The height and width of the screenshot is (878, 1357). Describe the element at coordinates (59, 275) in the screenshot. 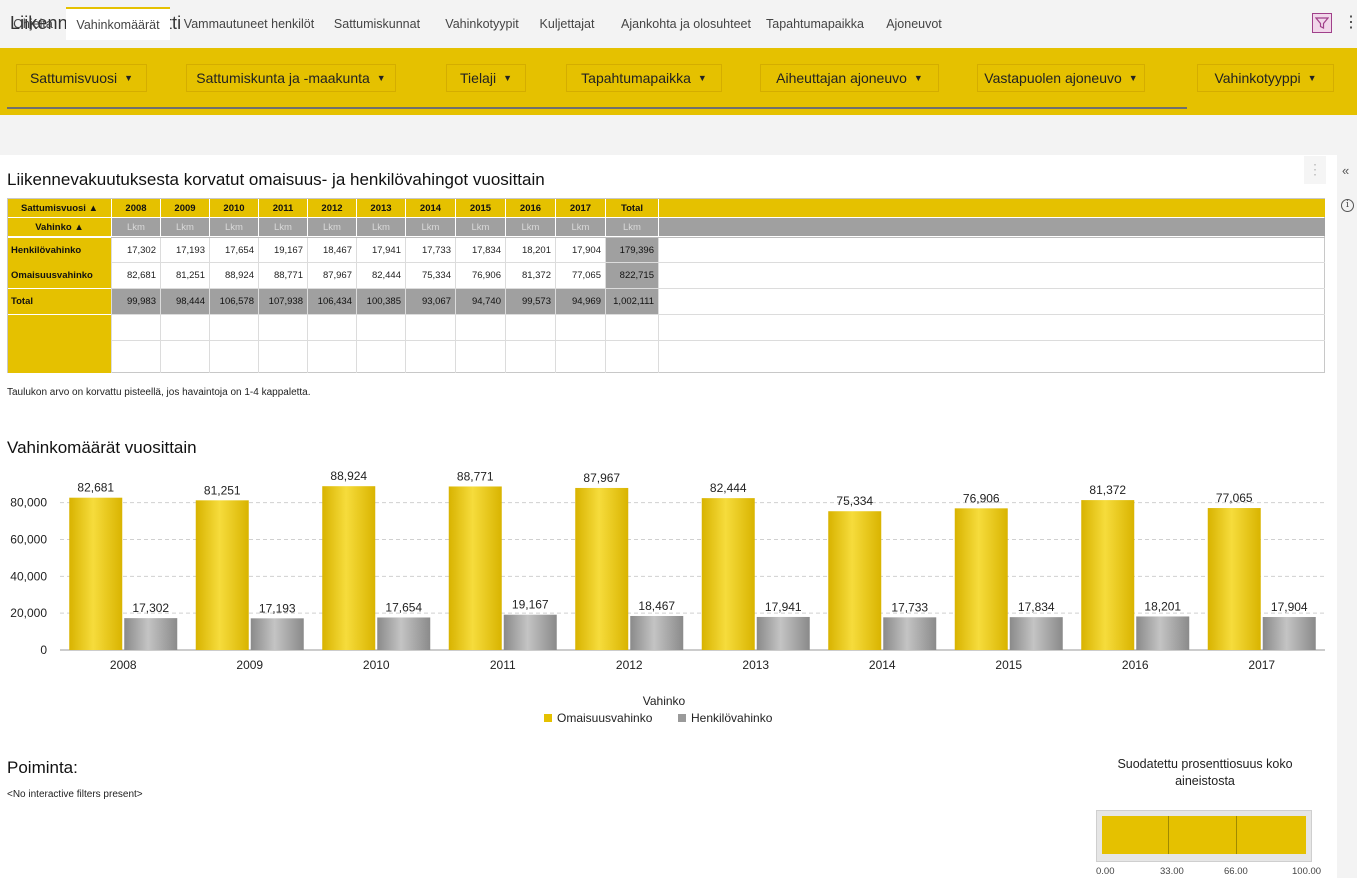

I see `row-label: Omaisuusvahinko` at that location.